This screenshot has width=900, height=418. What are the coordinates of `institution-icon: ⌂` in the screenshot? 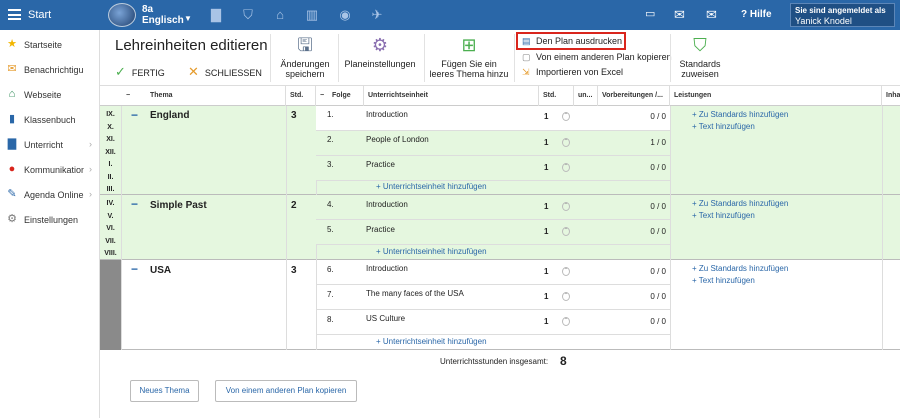 It's located at (280, 14).